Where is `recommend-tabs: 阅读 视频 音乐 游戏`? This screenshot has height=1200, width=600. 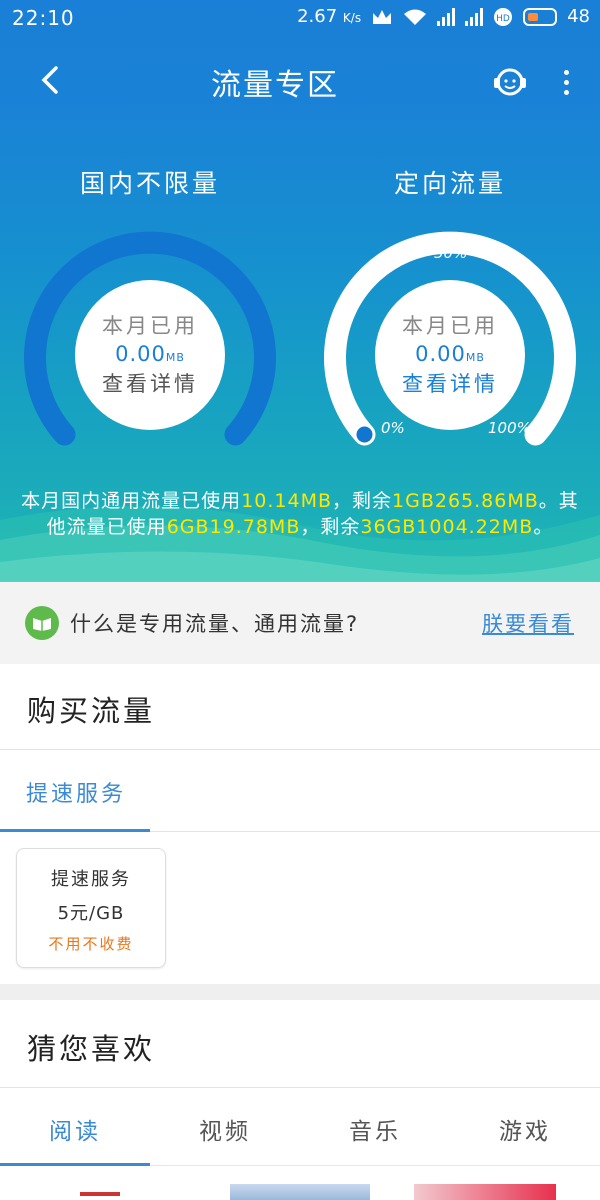
recommend-tabs: 阅读 视频 音乐 游戏 is located at coordinates (300, 1127).